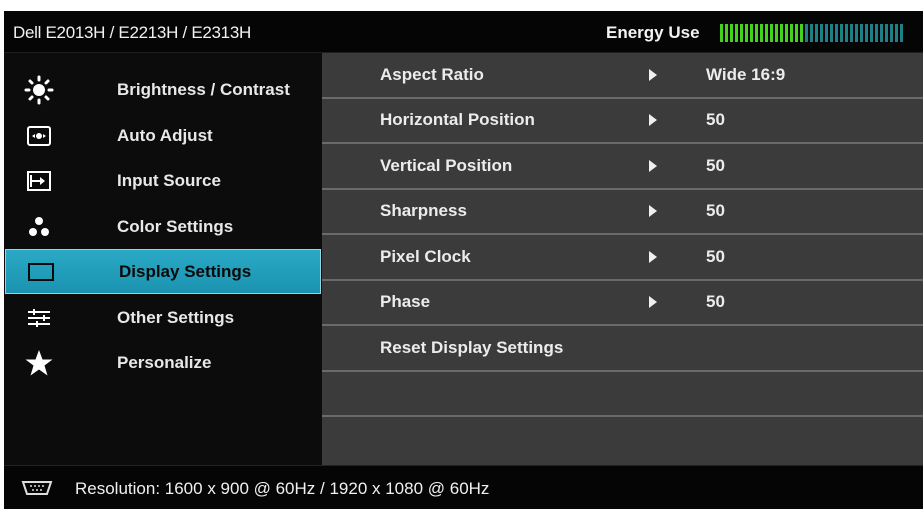 This screenshot has width=923, height=510. I want to click on menu-item-label: Display Settings, so click(185, 271).